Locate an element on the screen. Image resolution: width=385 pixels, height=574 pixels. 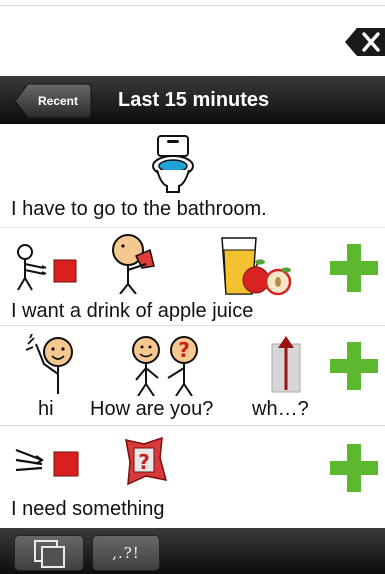
something-question-icon: ? is located at coordinates (146, 461).